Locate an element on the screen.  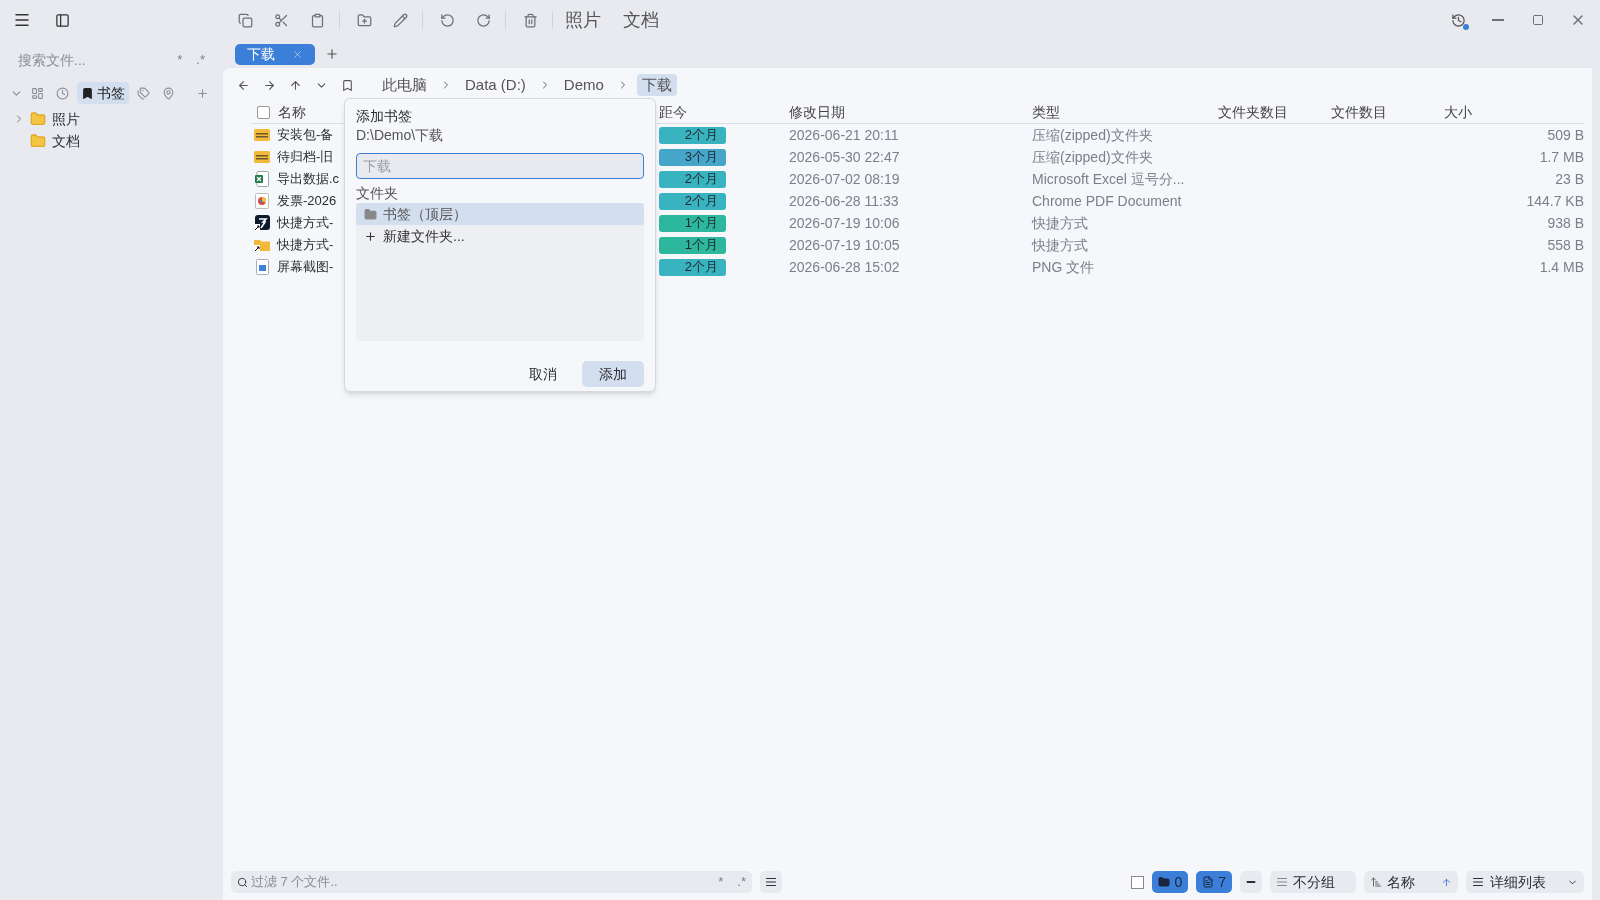
column-header: 类型 is located at coordinates (1046, 112).